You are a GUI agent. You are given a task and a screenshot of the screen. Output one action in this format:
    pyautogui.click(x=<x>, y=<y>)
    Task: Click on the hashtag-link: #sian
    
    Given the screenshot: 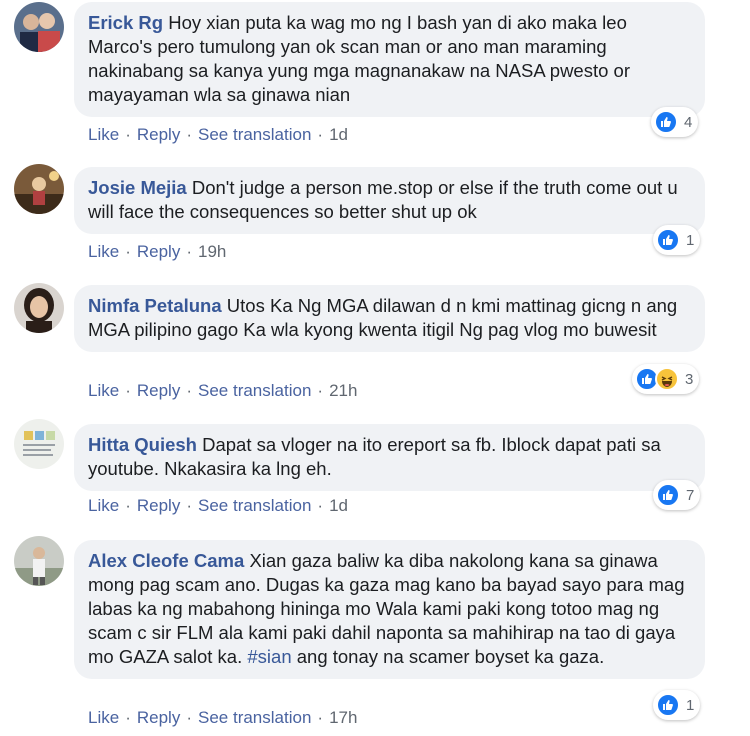 What is the action you would take?
    pyautogui.click(x=269, y=656)
    